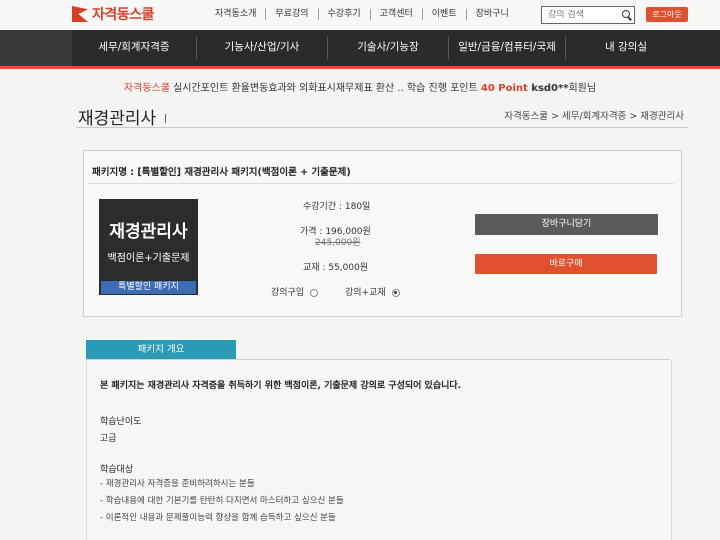  What do you see at coordinates (292, 14) in the screenshot?
I see `top-nav-free-lectures: 무료강의` at bounding box center [292, 14].